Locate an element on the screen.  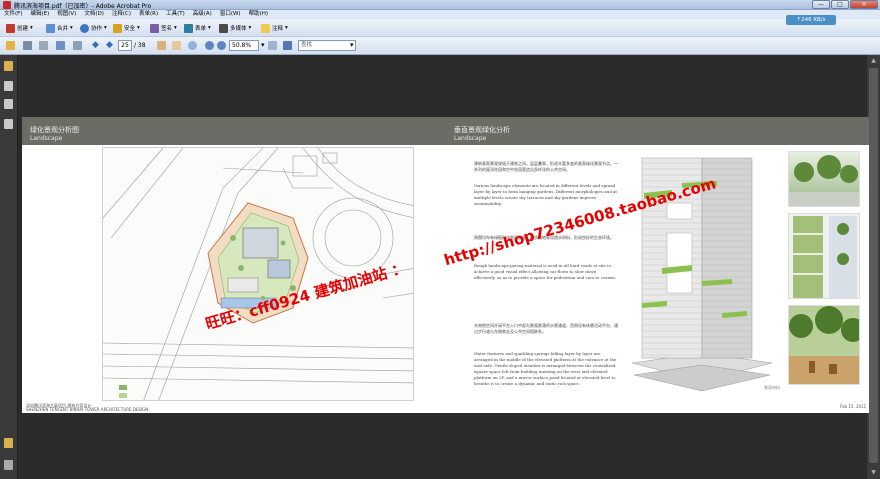
hand-tool-icon is located at coordinates (176, 45).